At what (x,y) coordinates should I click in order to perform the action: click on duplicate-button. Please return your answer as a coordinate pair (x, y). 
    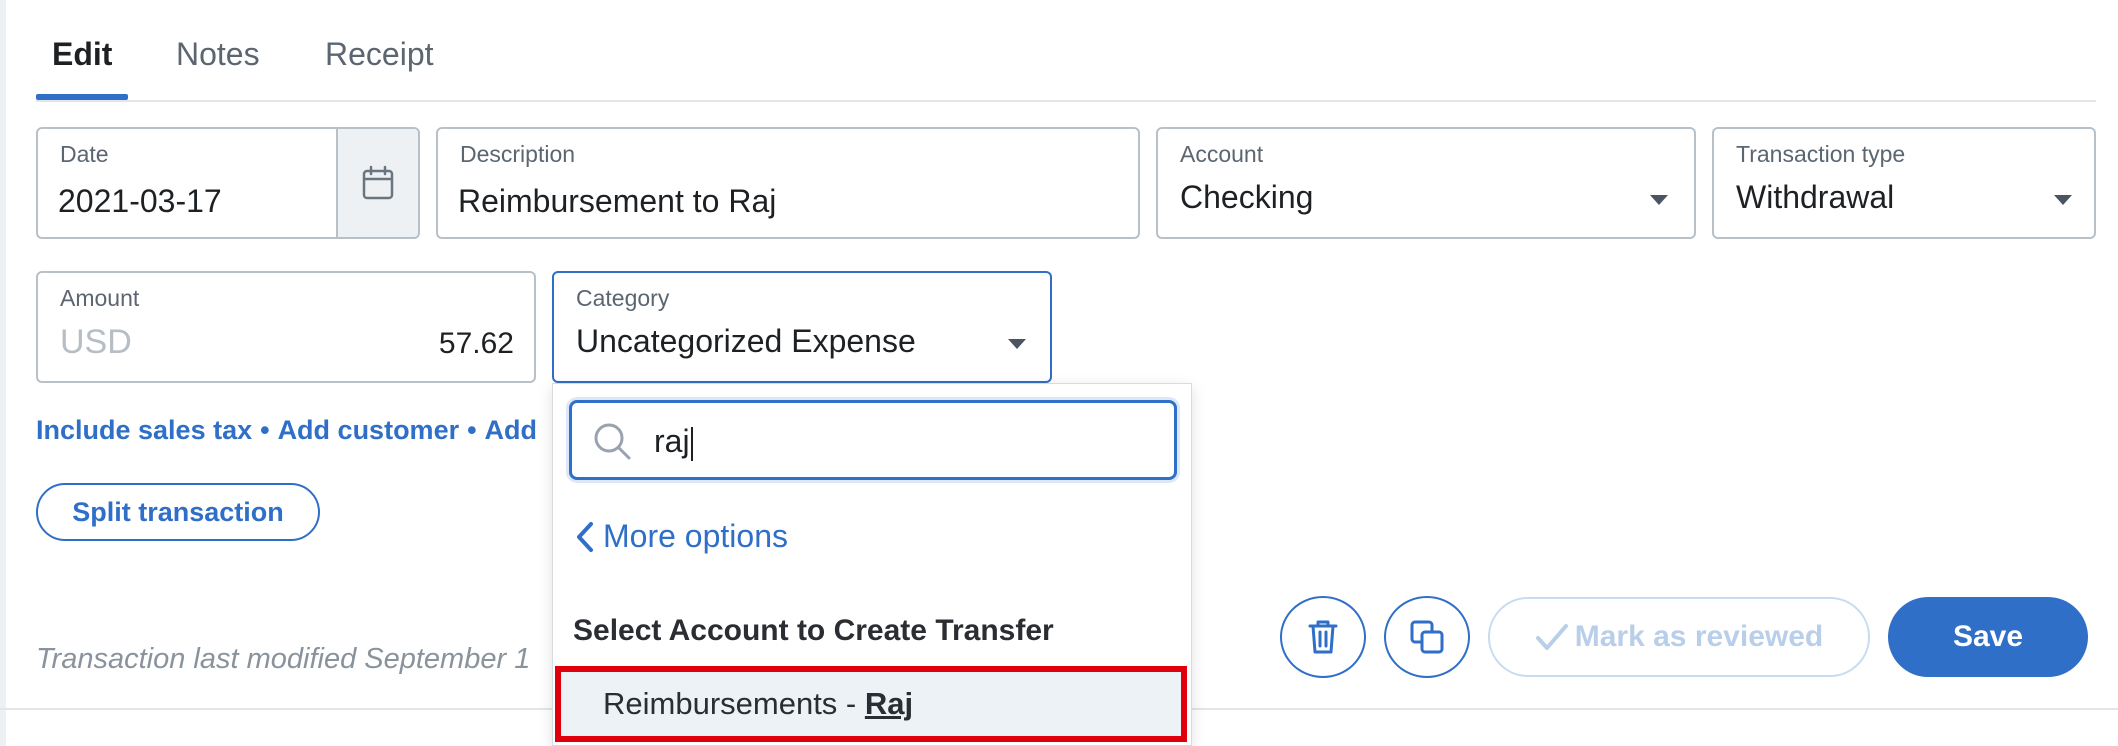
    Looking at the image, I should click on (1427, 637).